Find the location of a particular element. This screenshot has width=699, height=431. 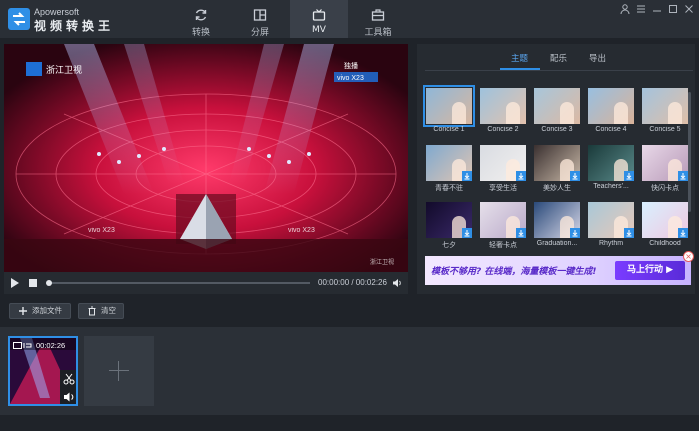

tab-toolbox: 工具箱 is located at coordinates (378, 19).